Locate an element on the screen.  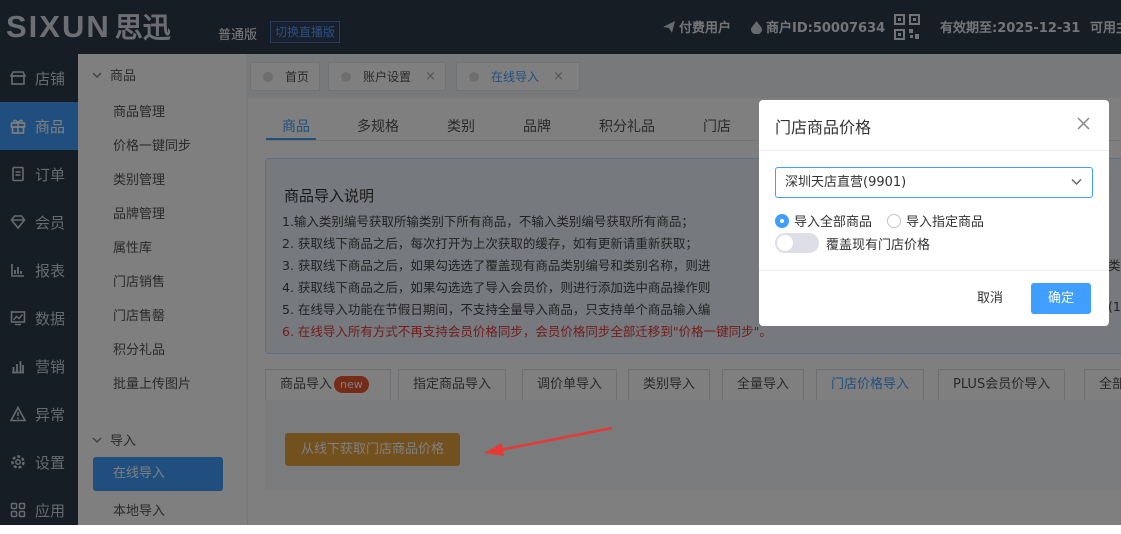
close-icon is located at coordinates (1083, 123).